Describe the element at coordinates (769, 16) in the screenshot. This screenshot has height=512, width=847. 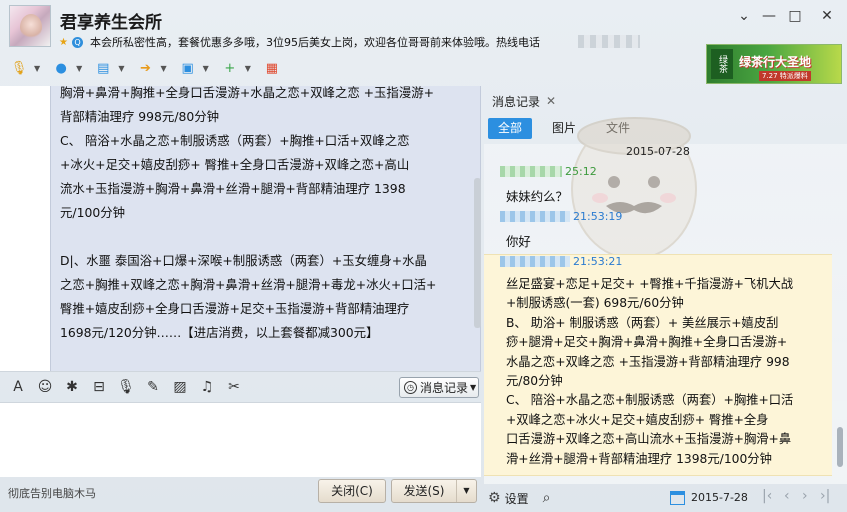
I see `minimize-button: —` at that location.